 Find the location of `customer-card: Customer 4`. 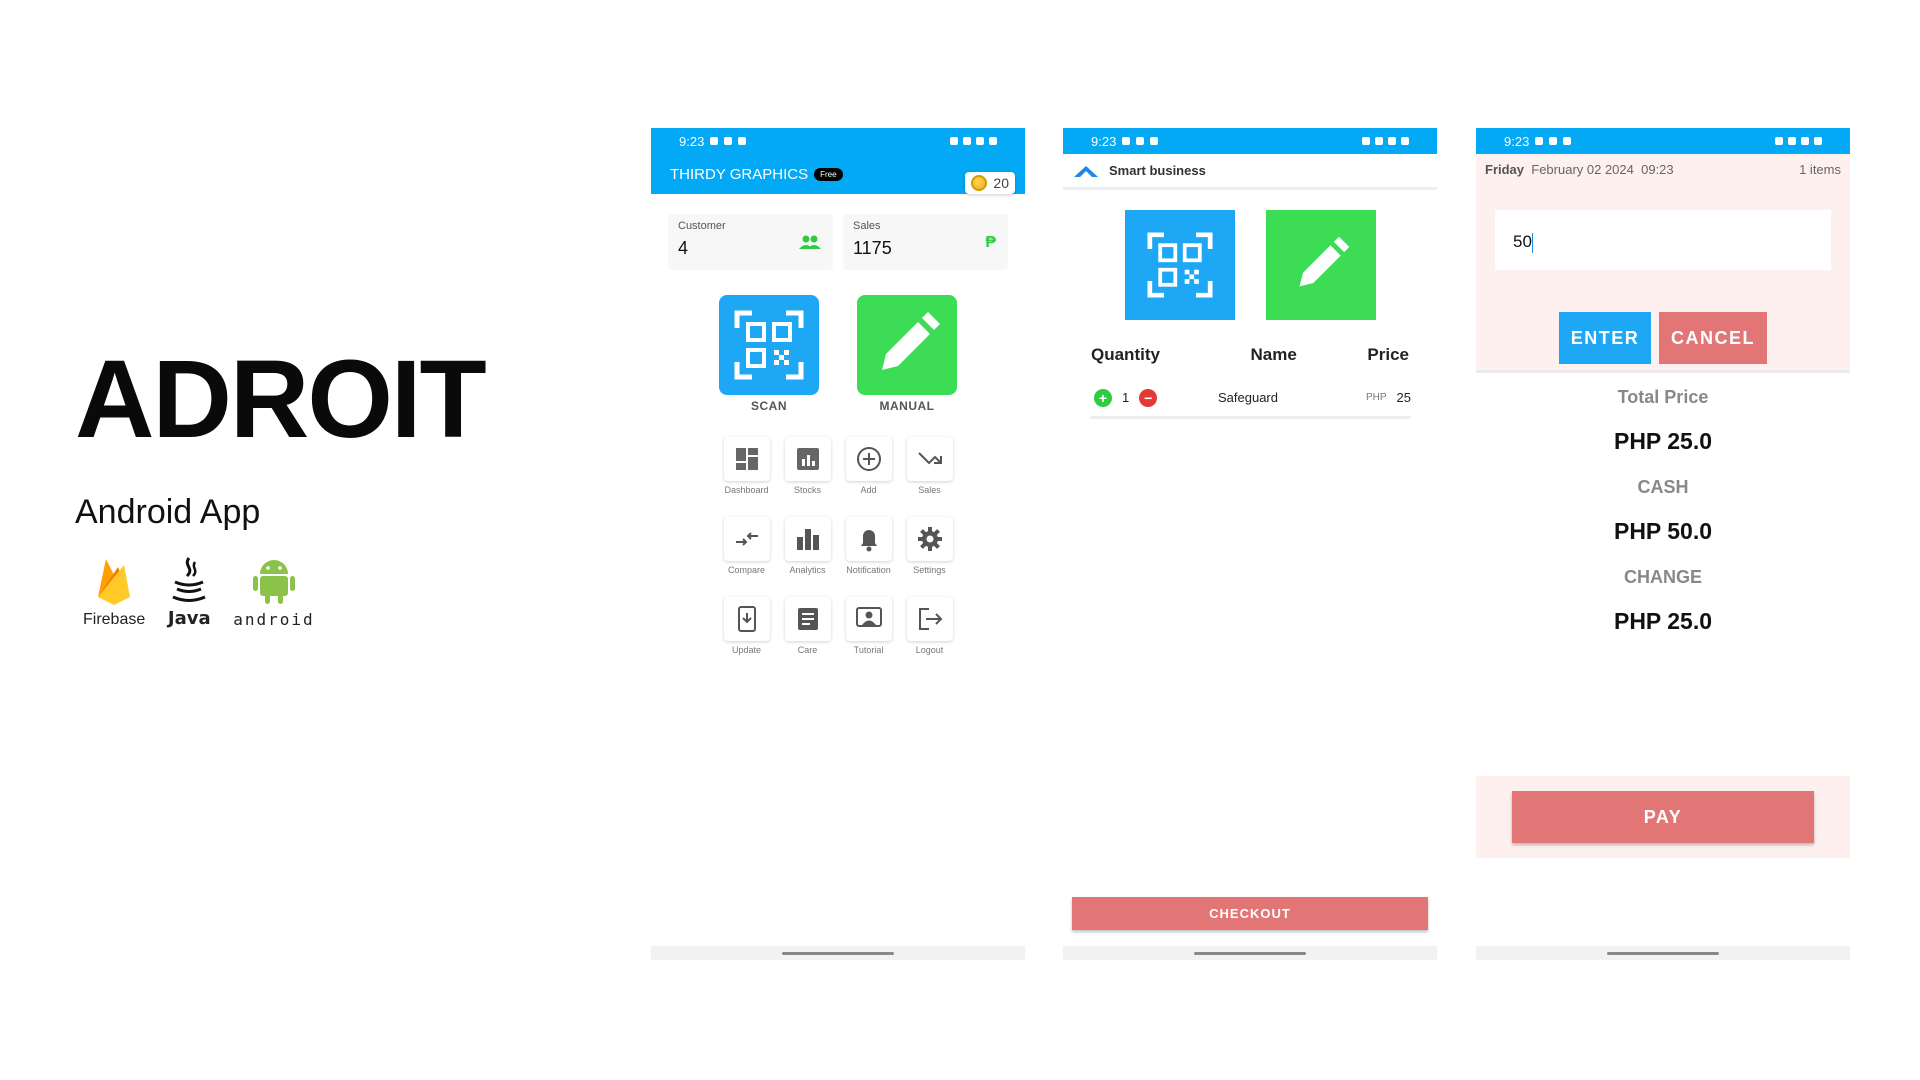

customer-card: Customer 4 is located at coordinates (750, 242).